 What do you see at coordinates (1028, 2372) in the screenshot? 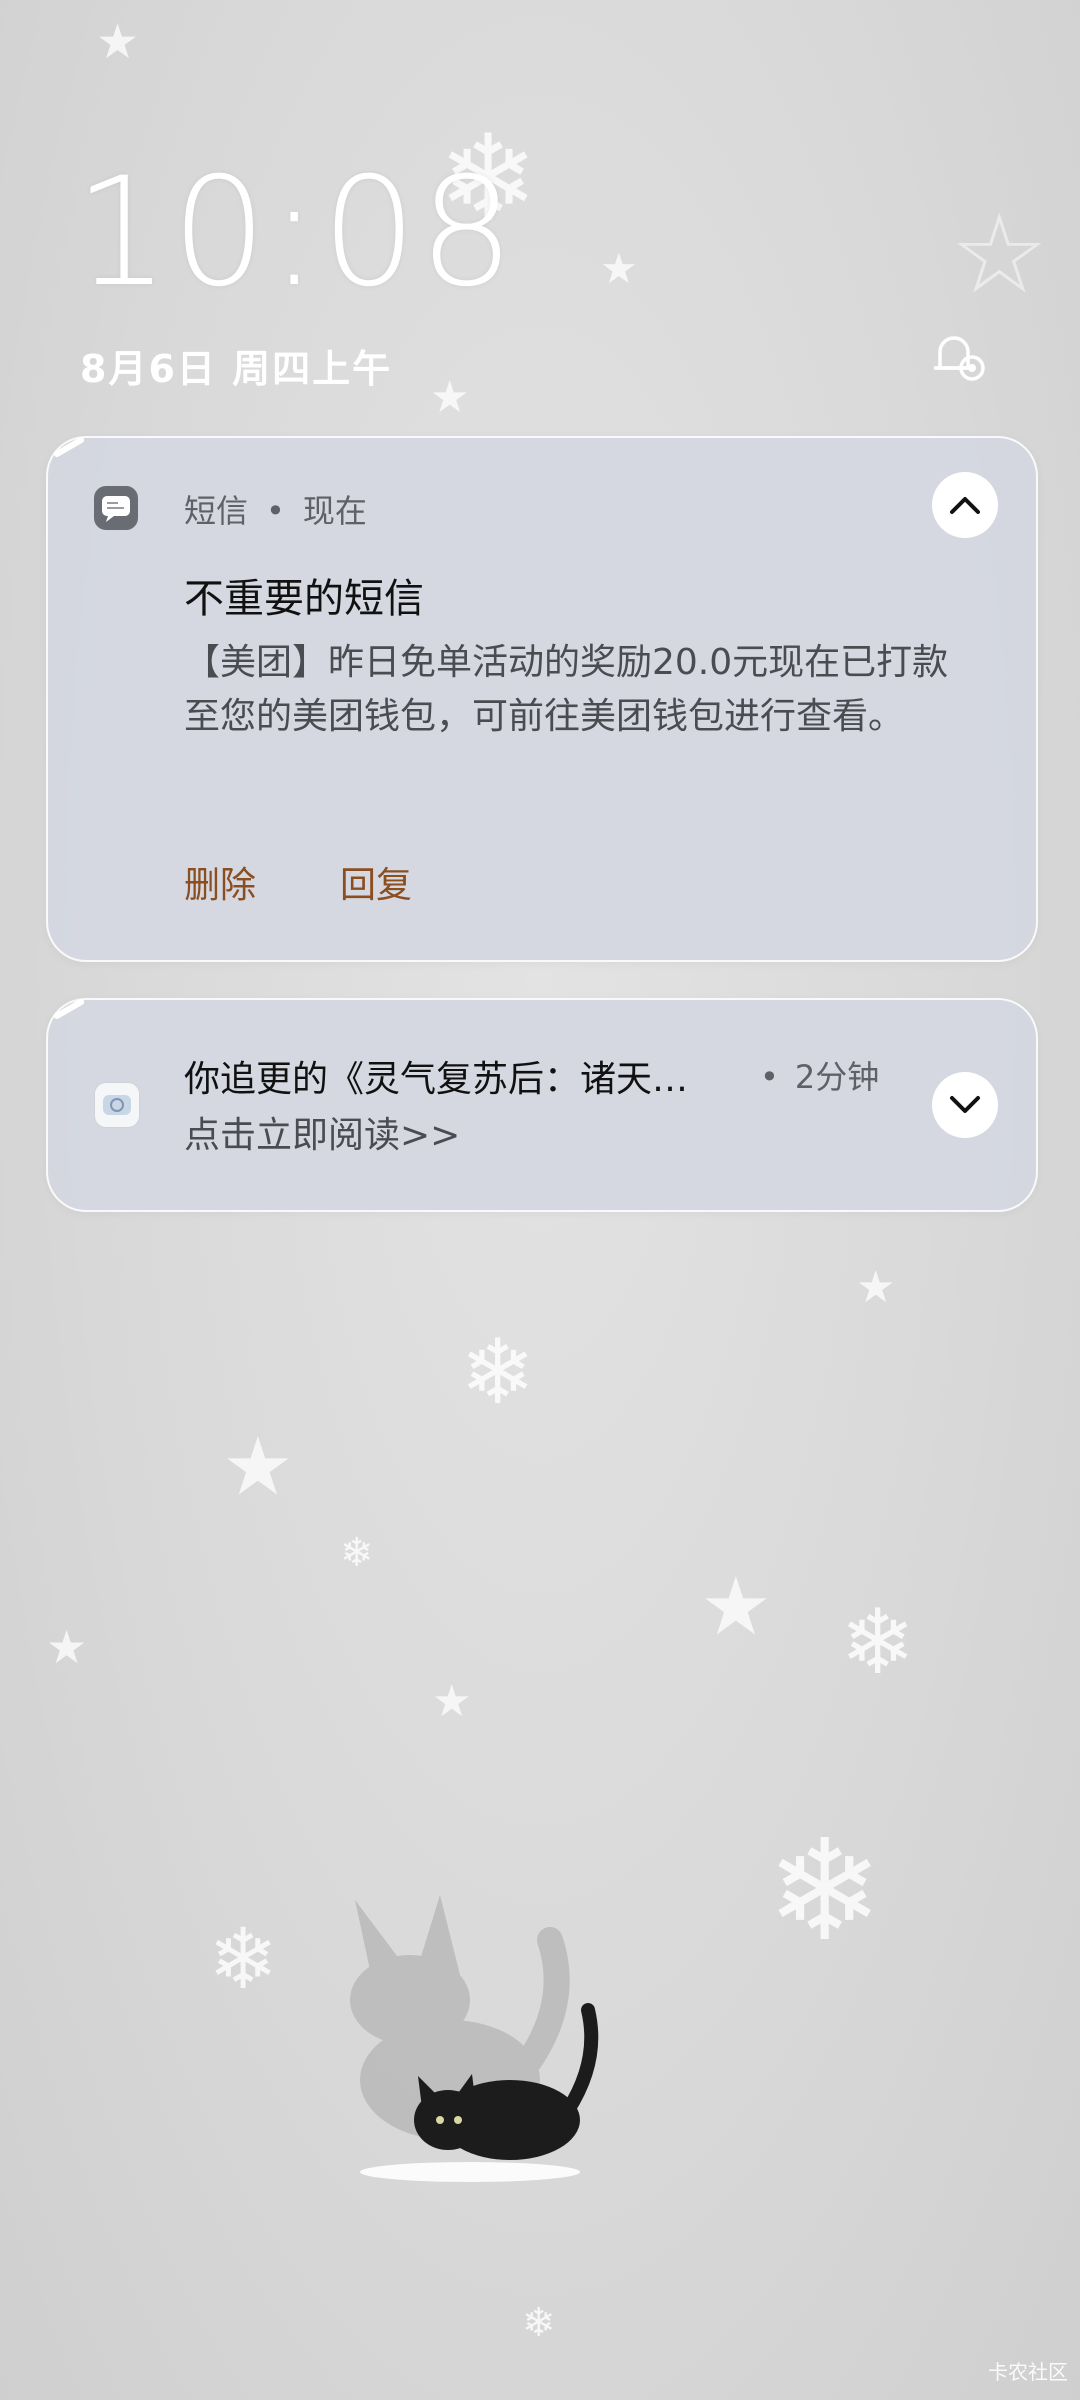
I see `watermark: 卡农社区` at bounding box center [1028, 2372].